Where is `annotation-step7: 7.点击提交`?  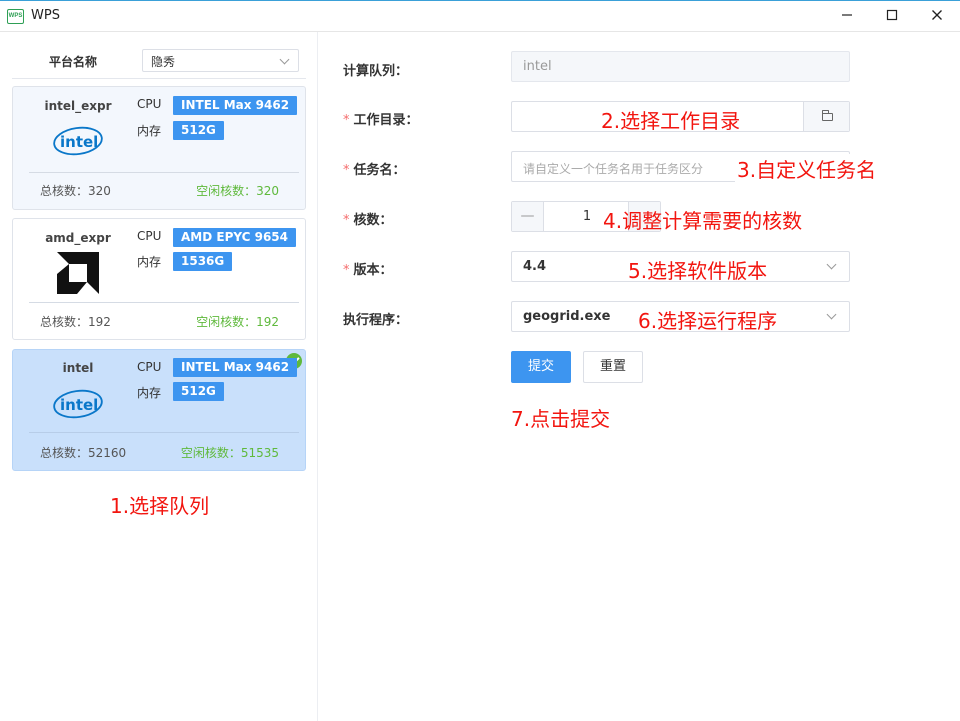
annotation-step7: 7.点击提交 is located at coordinates (561, 419).